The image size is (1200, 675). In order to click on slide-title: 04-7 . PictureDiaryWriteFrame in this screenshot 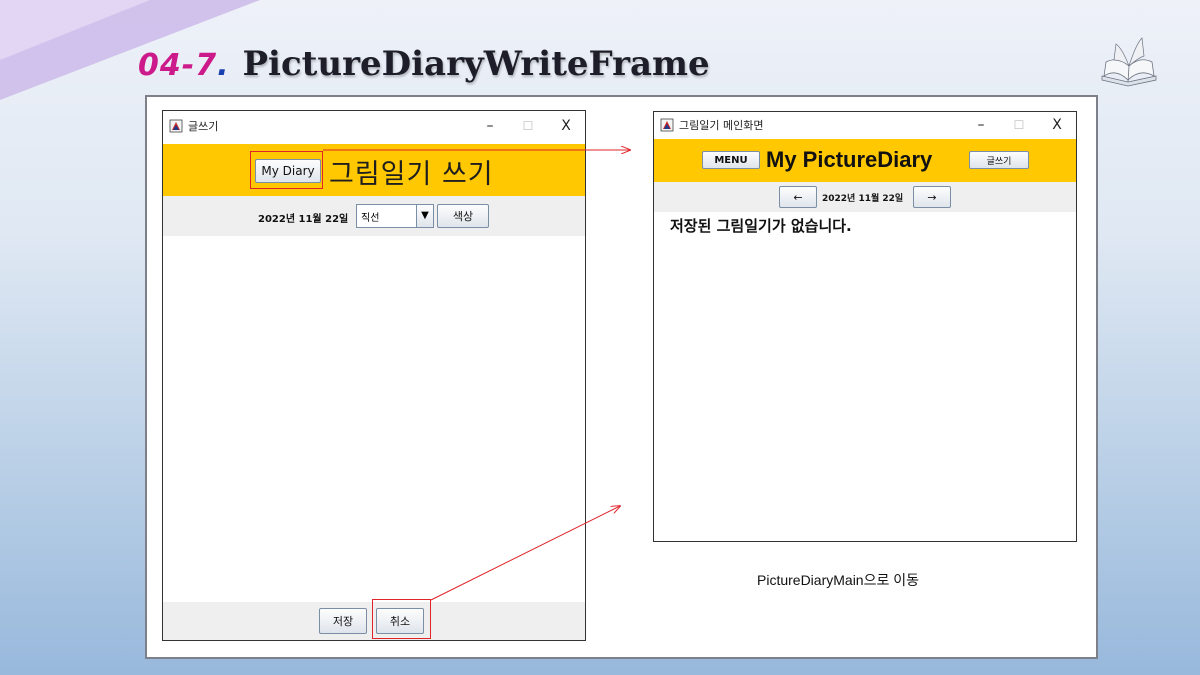, I will do `click(424, 69)`.